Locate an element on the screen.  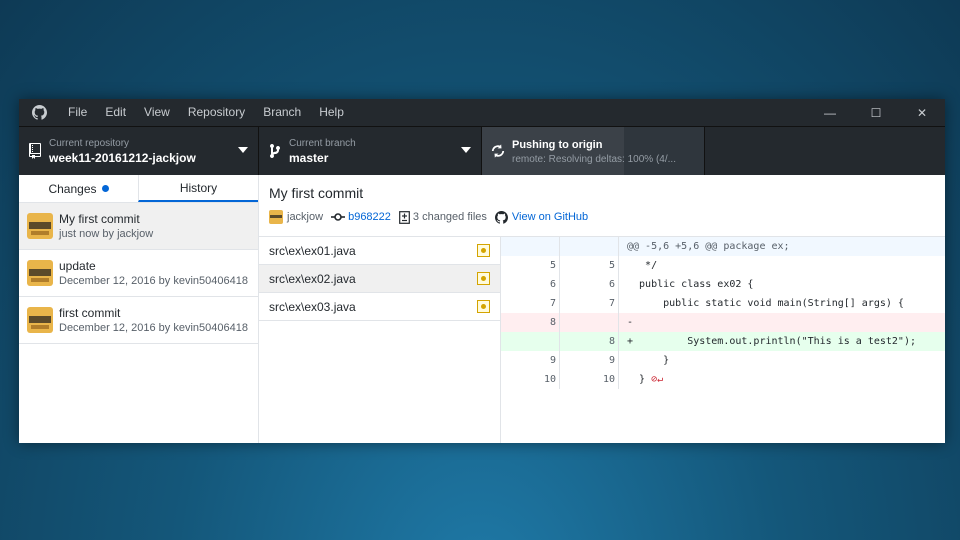
sha-value: b968222 is located at coordinates (369, 217).